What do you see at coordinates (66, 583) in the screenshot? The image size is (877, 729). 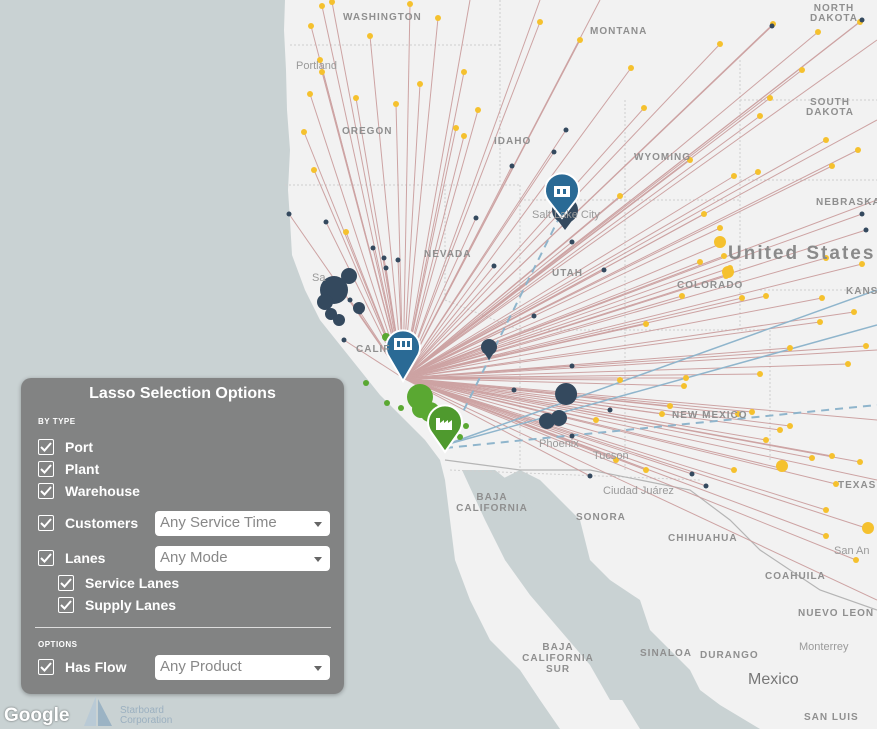 I see `service-lanes-checkbox` at bounding box center [66, 583].